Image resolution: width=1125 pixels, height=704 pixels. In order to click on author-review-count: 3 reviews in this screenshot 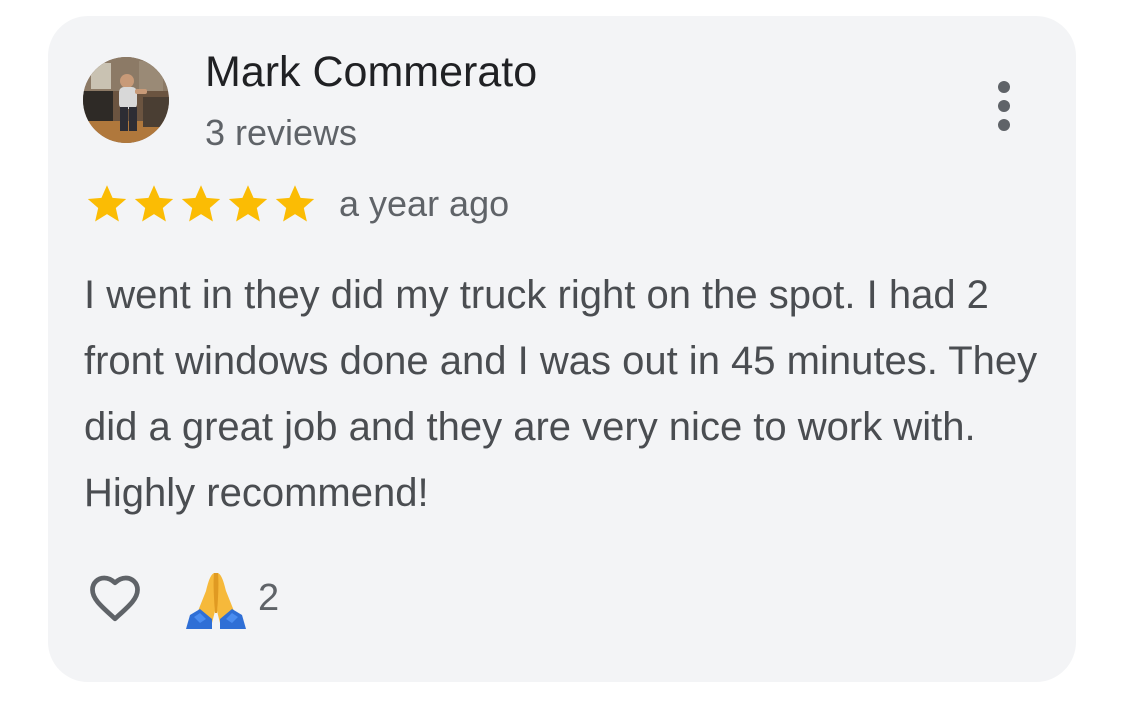, I will do `click(281, 133)`.